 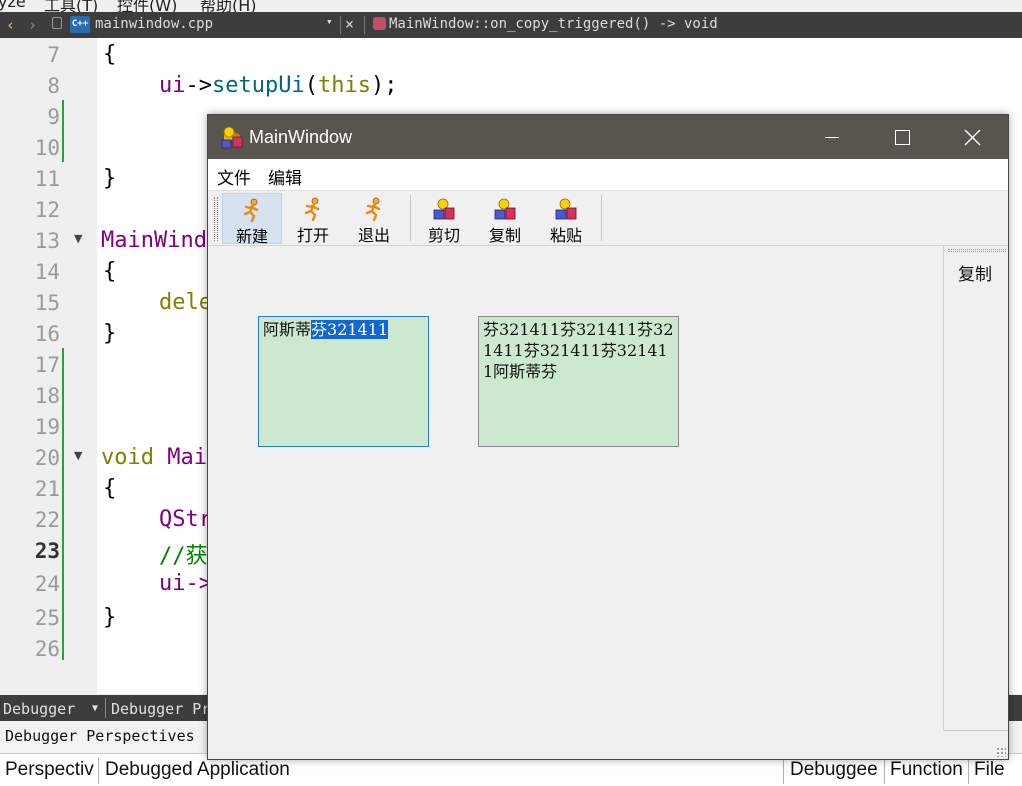 I want to click on code-text: MainWind, so click(x=154, y=240).